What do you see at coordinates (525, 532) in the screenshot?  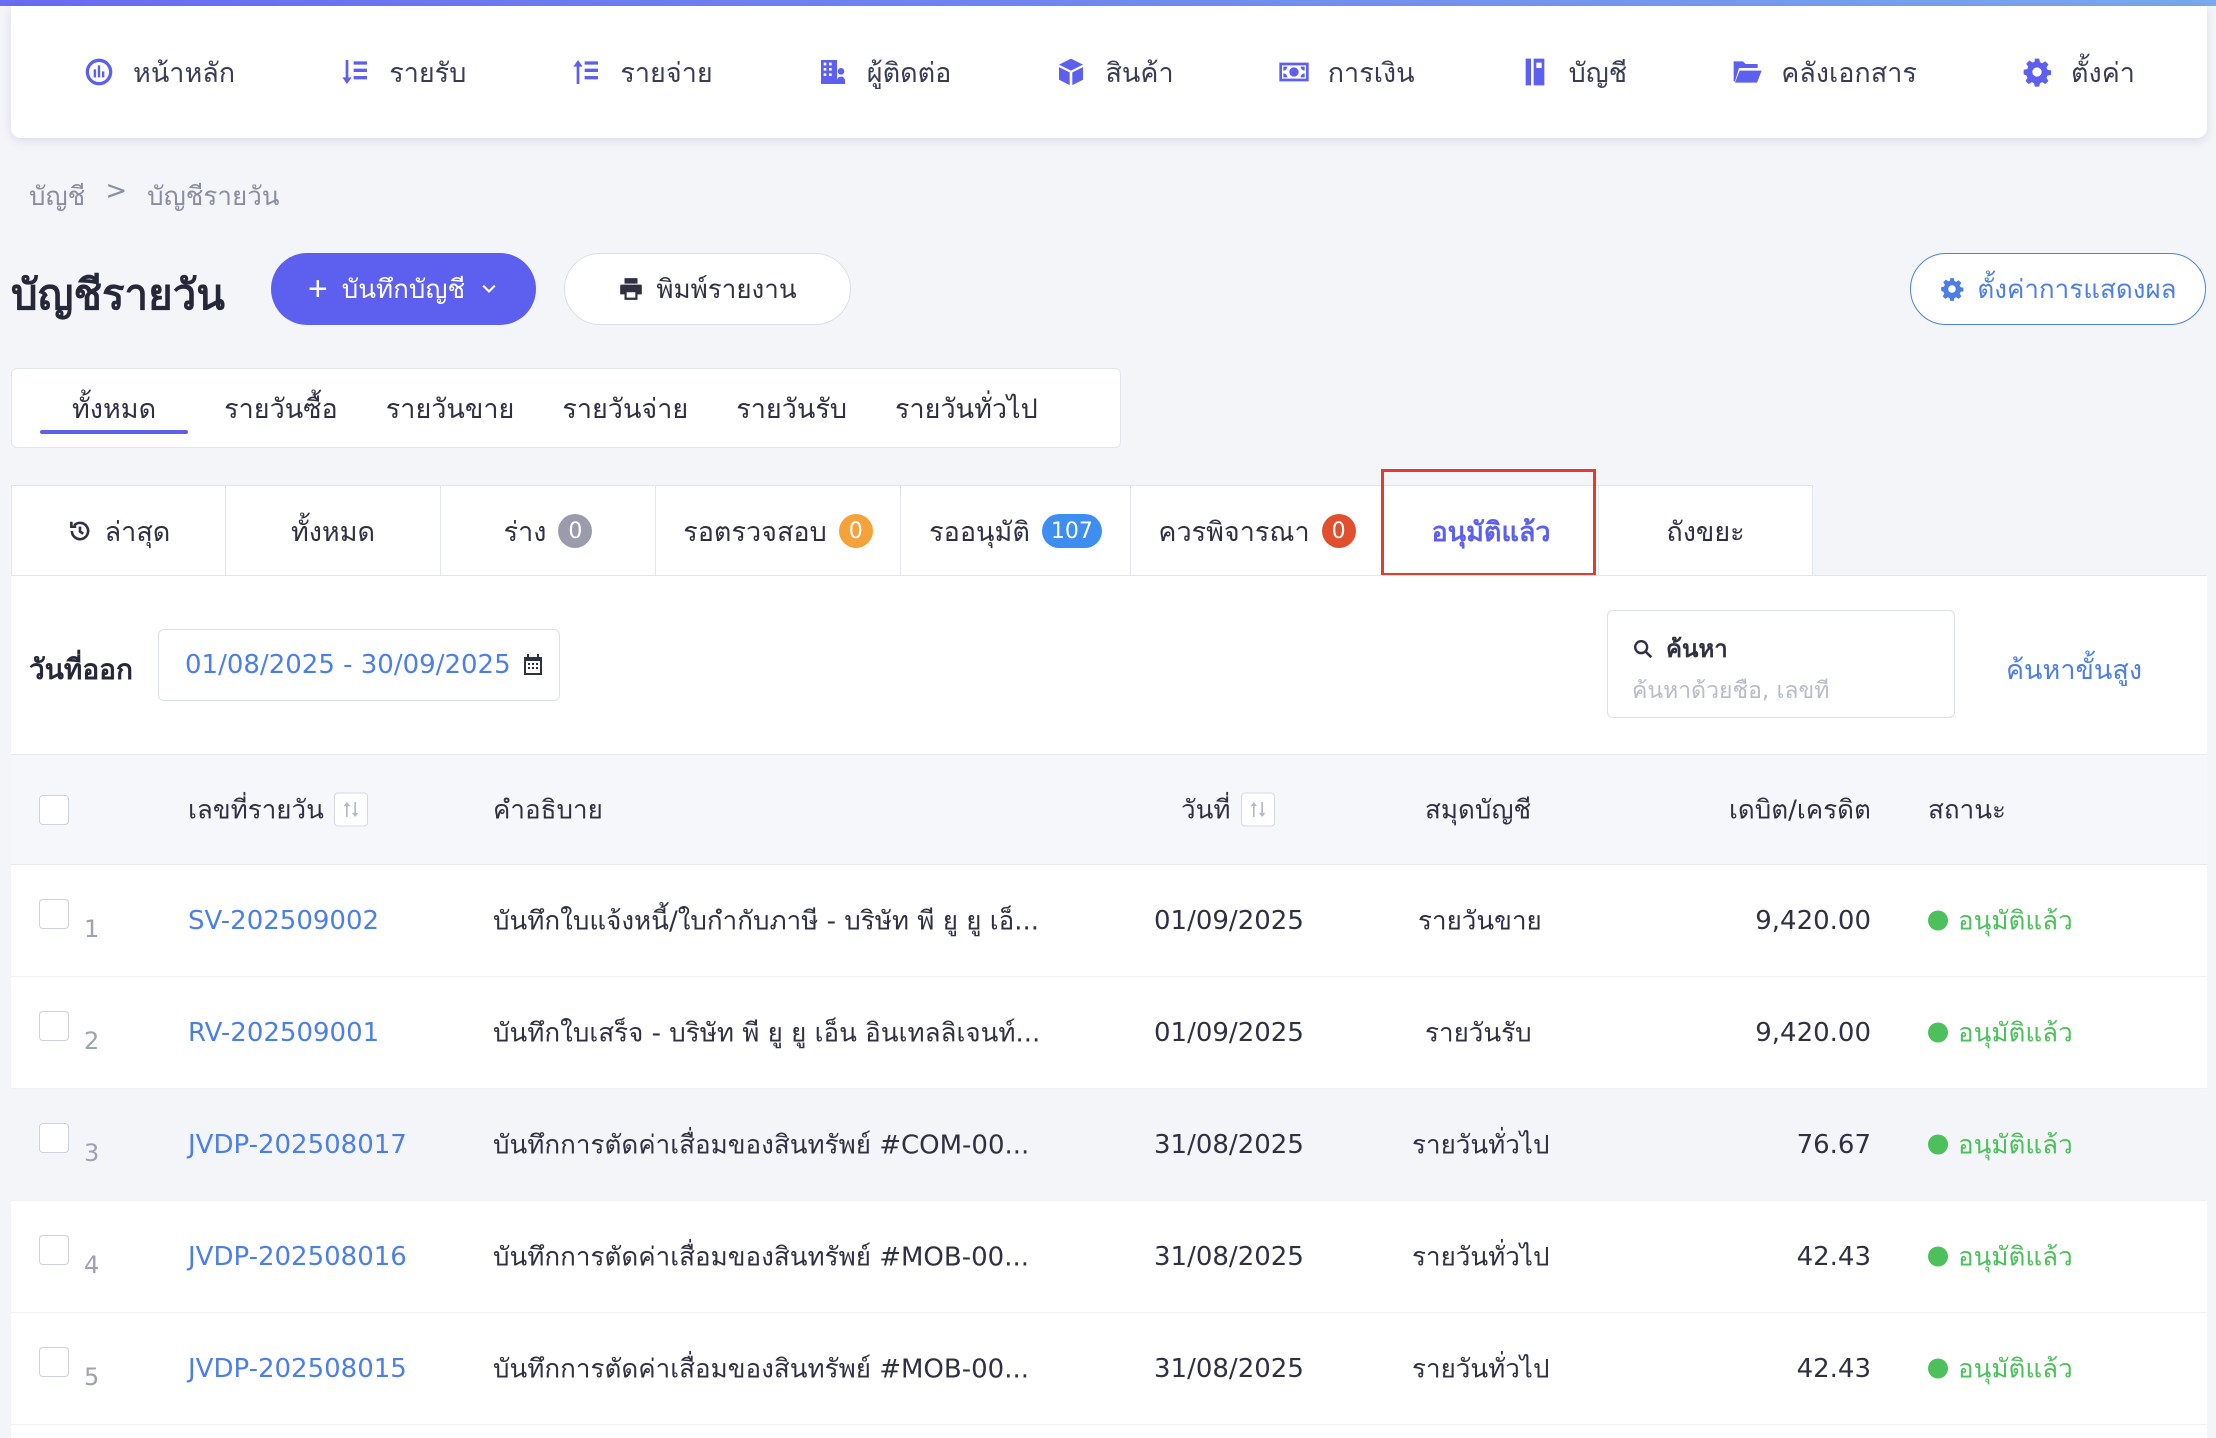 I see `tab-label: ร่าง` at bounding box center [525, 532].